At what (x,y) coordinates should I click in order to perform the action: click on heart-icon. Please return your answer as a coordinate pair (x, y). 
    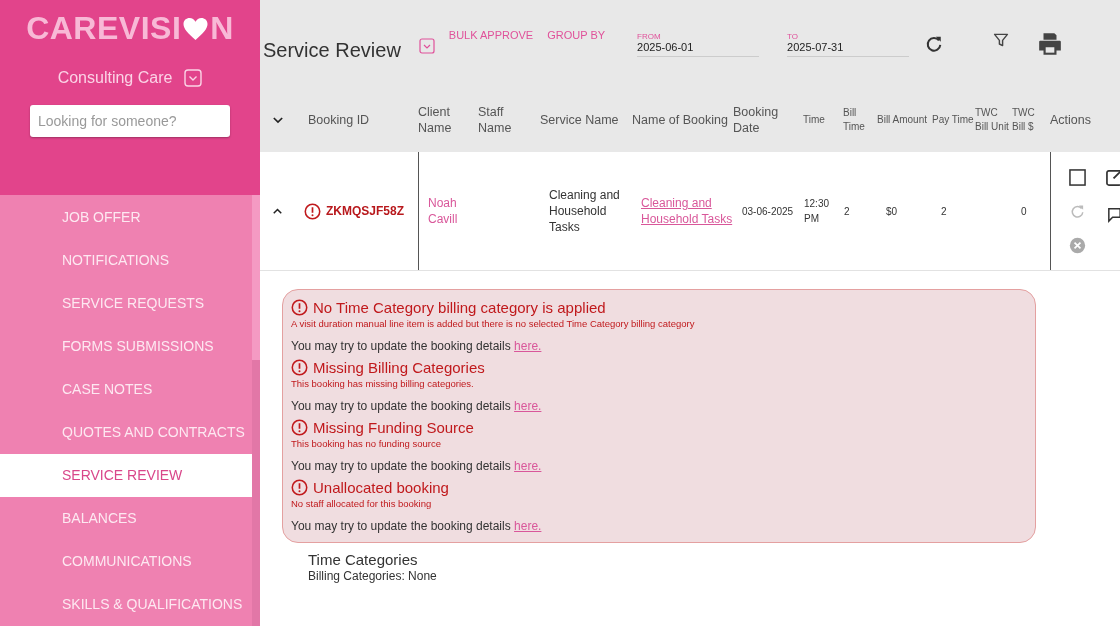
    Looking at the image, I should click on (196, 28).